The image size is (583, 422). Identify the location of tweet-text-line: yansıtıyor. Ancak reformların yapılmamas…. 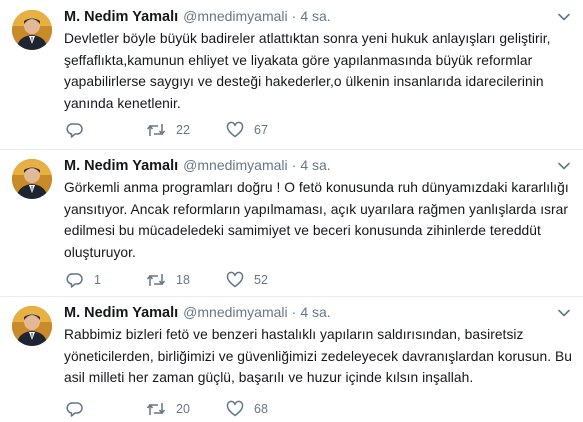
(316, 209).